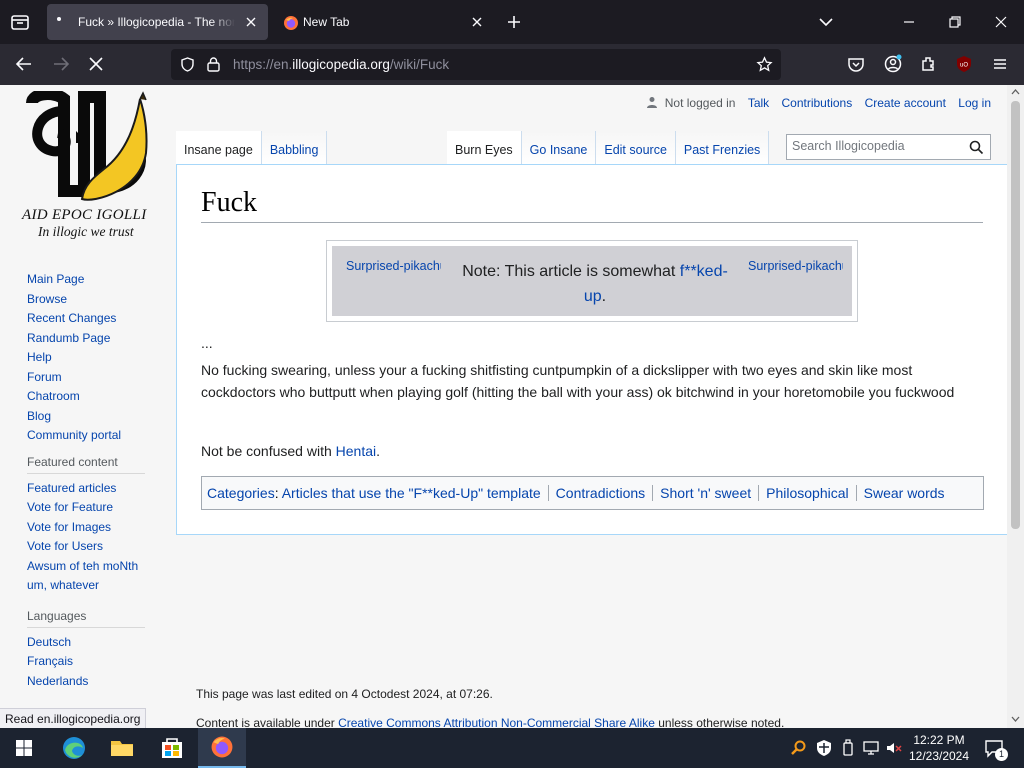  I want to click on hentai-link: Hentai, so click(356, 451).